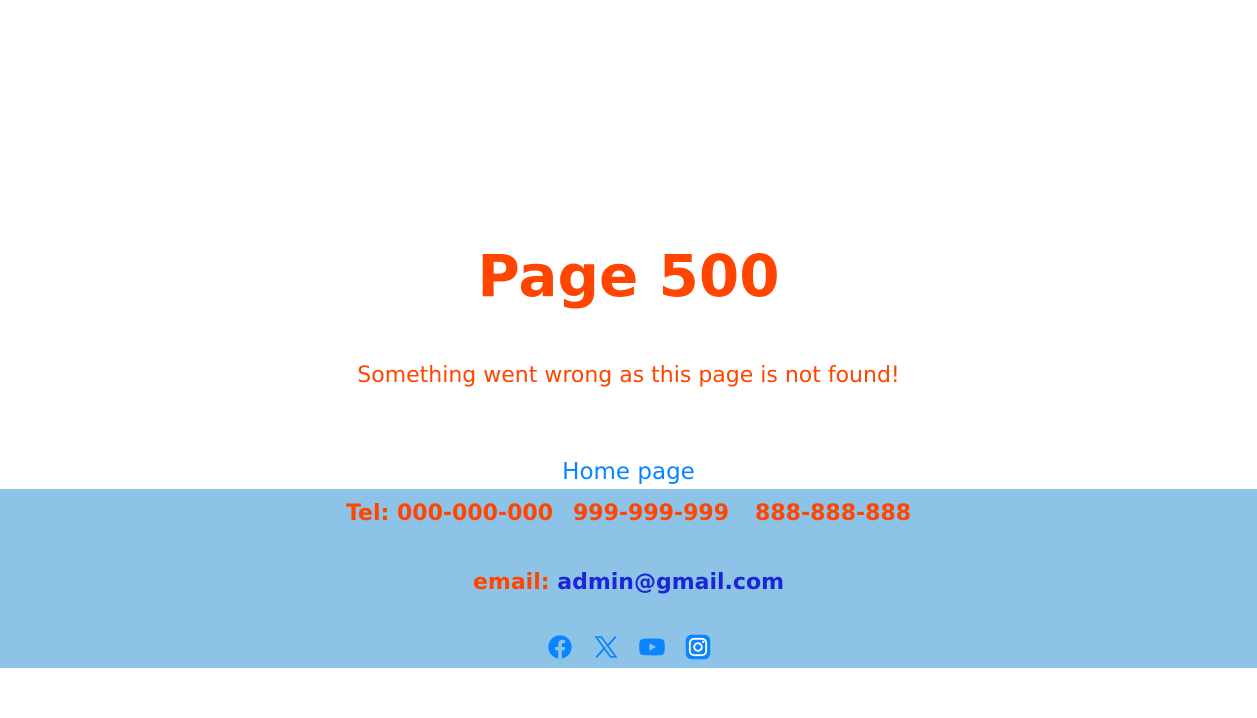 The height and width of the screenshot is (718, 1257). I want to click on x-icon, so click(606, 647).